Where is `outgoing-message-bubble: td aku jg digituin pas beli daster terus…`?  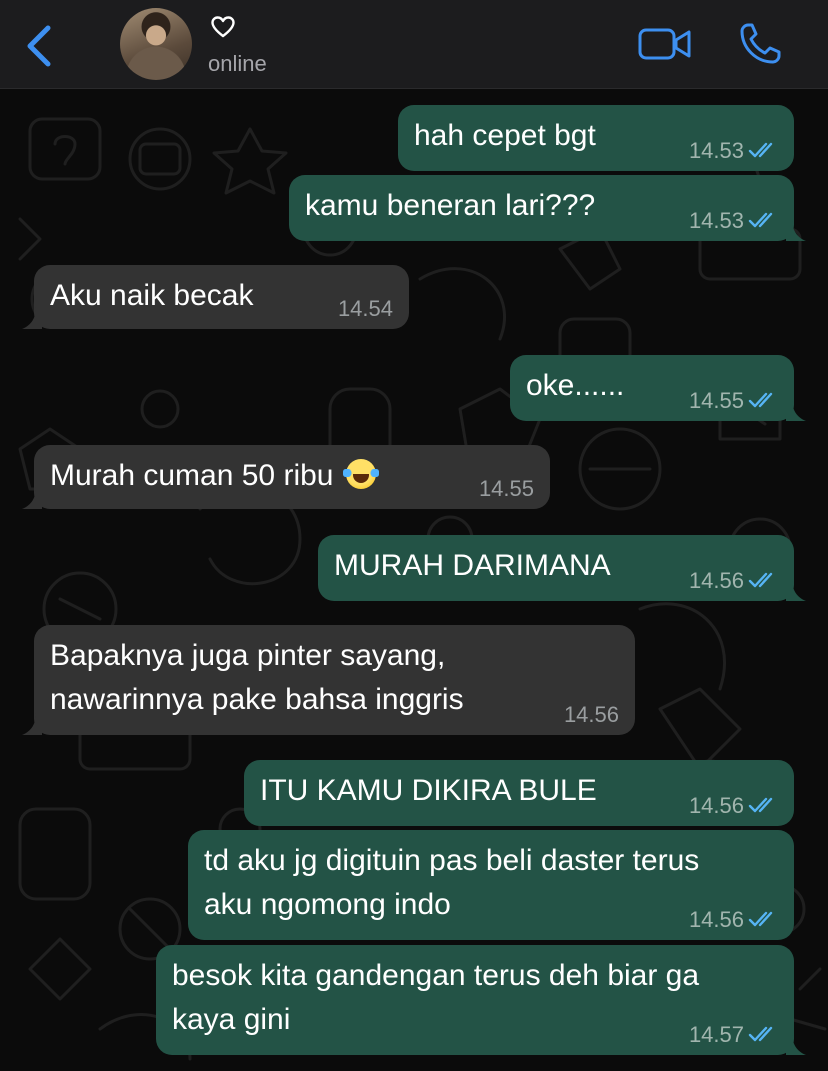 outgoing-message-bubble: td aku jg digituin pas beli daster terus… is located at coordinates (491, 885).